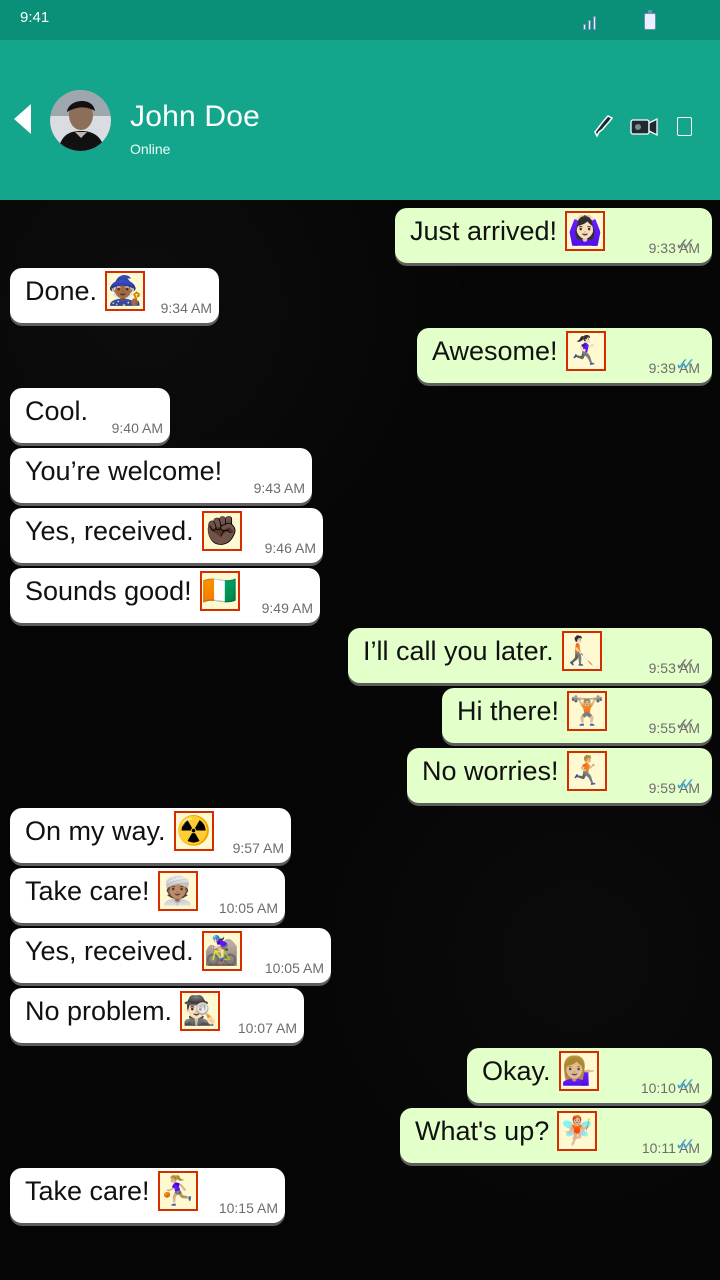 The width and height of the screenshot is (720, 1280). I want to click on message-text: Cool., so click(57, 411).